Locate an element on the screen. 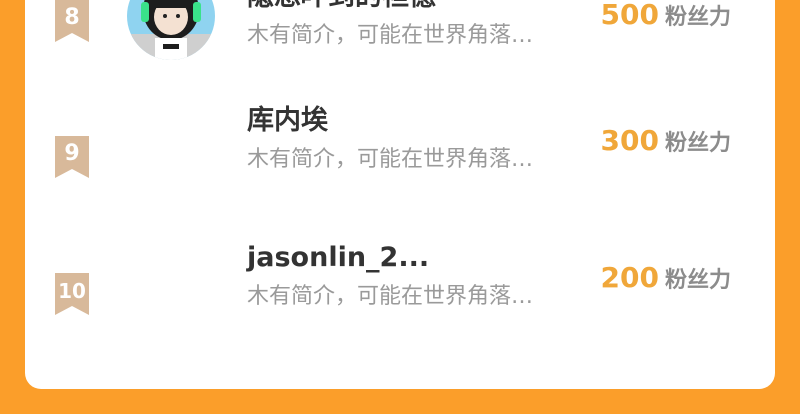 The image size is (800, 414). rank-badge: 10 is located at coordinates (72, 294).